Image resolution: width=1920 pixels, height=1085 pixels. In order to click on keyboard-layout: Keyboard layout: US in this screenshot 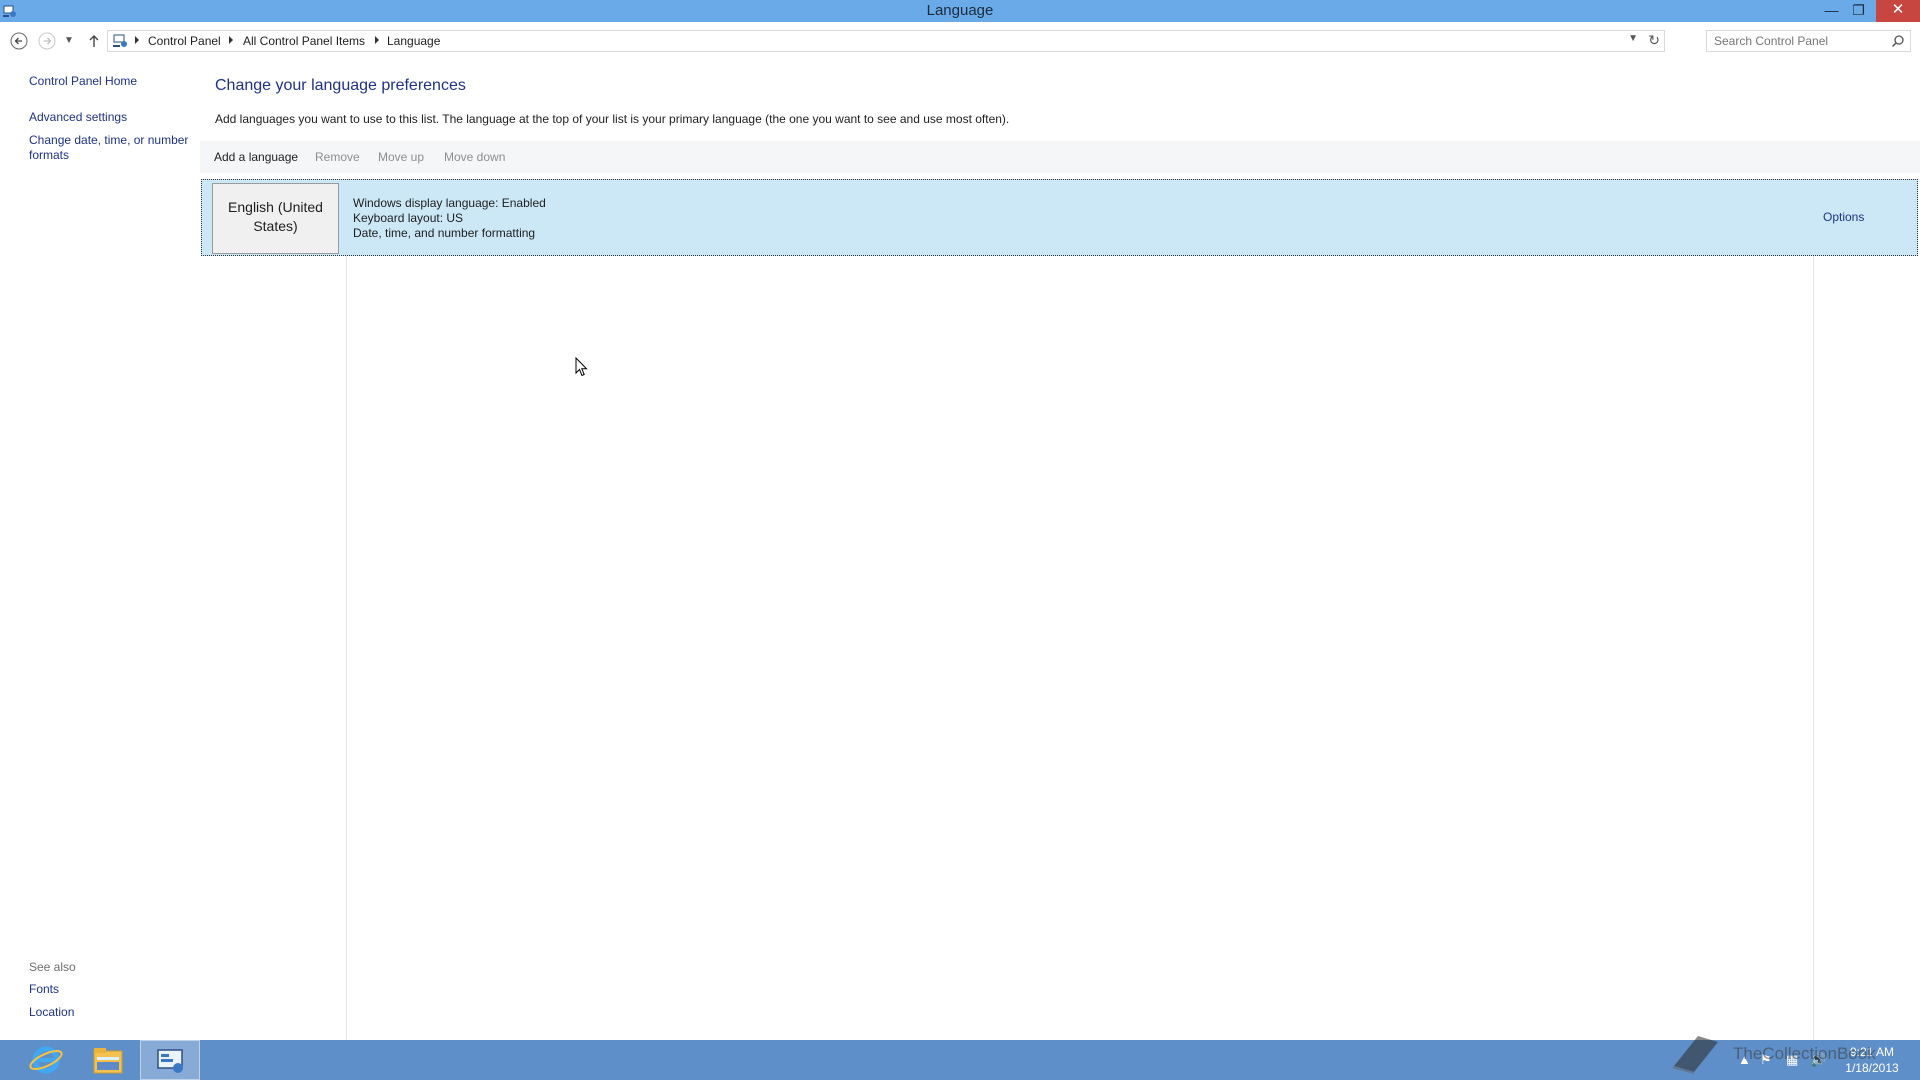, I will do `click(408, 218)`.